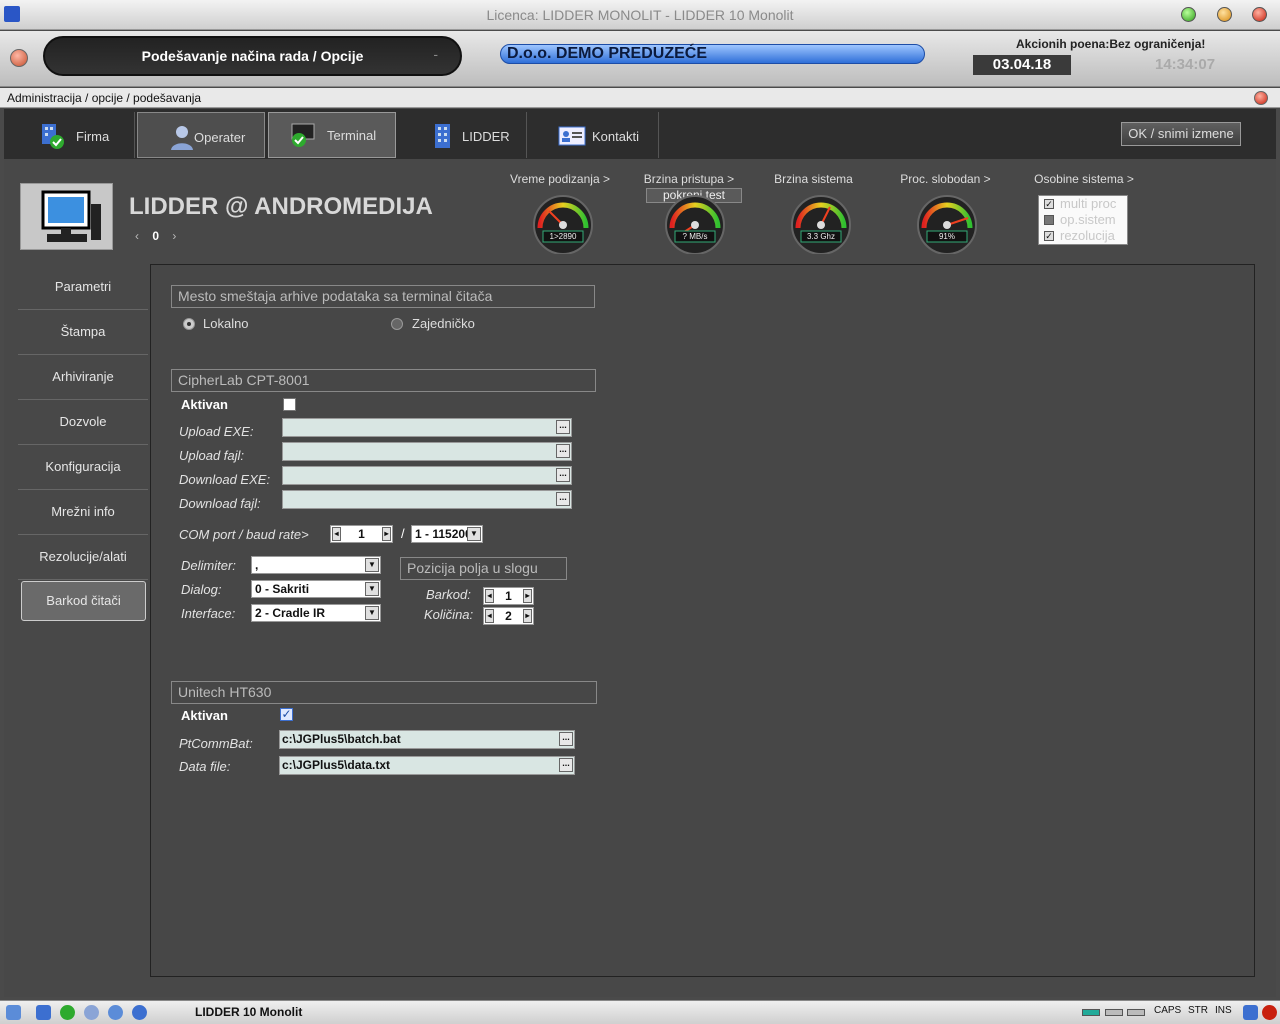 This screenshot has height=1024, width=1280. What do you see at coordinates (560, 179) in the screenshot?
I see `gauge-title: Vreme podizanja >` at bounding box center [560, 179].